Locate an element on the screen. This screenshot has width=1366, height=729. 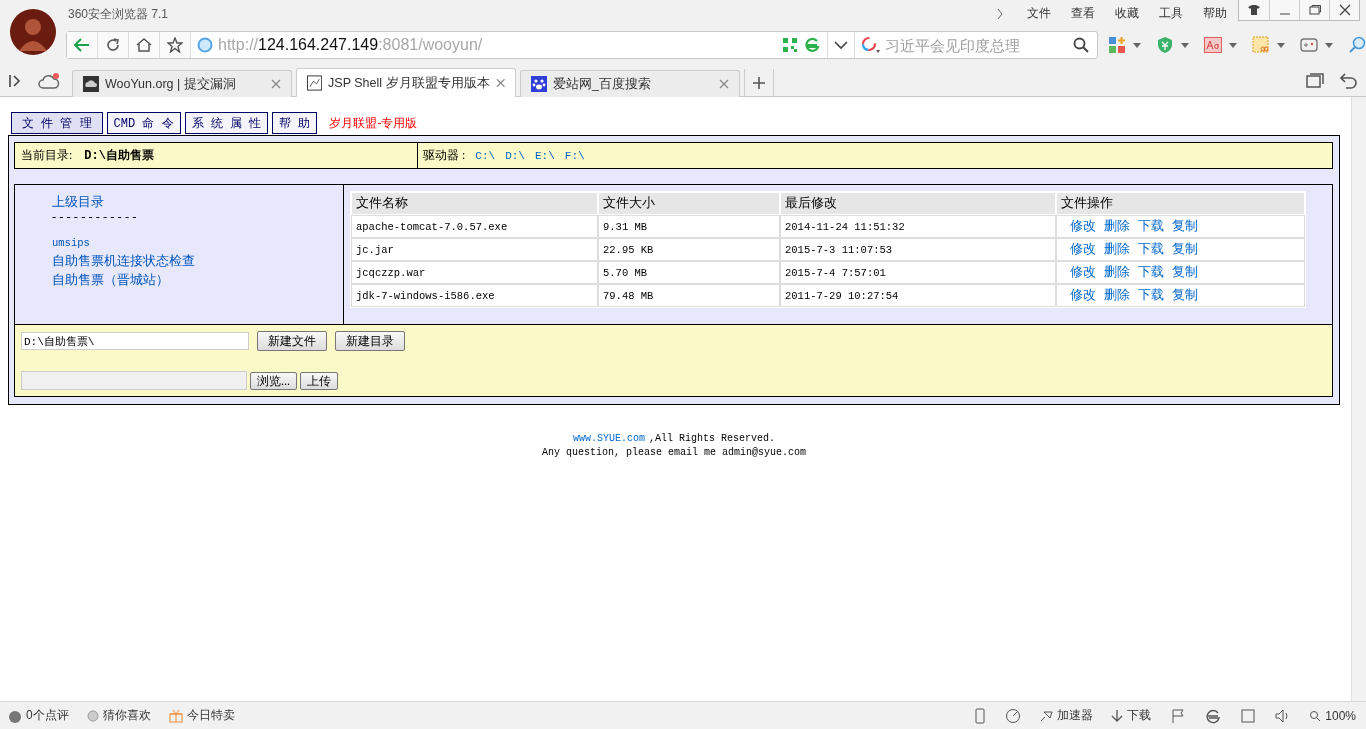
close-icon is located at coordinates (1344, 10).